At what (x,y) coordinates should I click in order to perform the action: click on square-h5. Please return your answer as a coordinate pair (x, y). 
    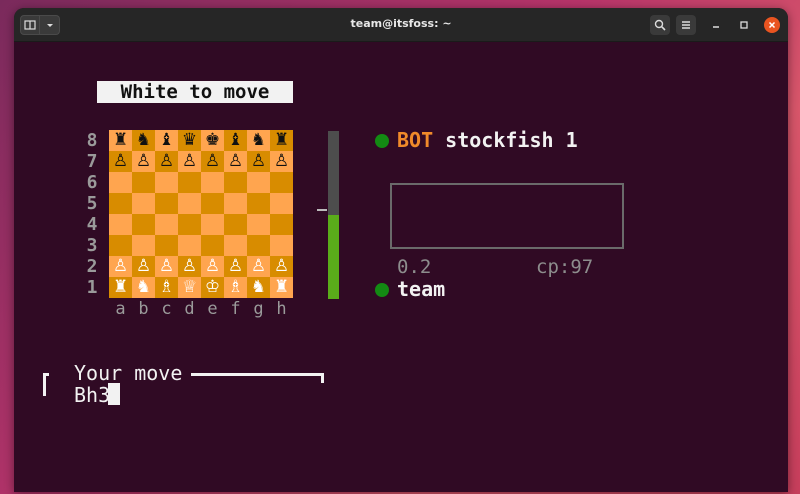
    Looking at the image, I should click on (281, 203).